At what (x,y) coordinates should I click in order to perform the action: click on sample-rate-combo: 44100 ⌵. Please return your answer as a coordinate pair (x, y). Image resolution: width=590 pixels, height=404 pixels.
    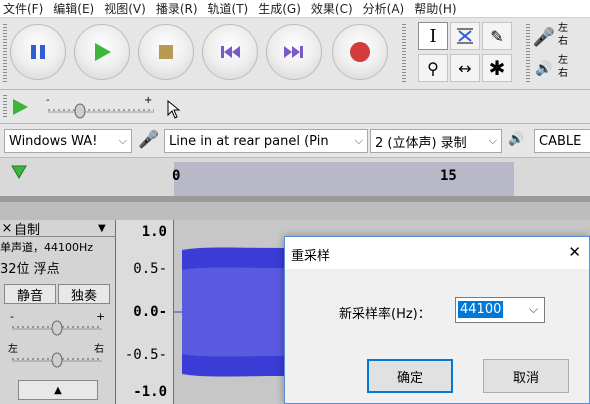
    Looking at the image, I should click on (500, 310).